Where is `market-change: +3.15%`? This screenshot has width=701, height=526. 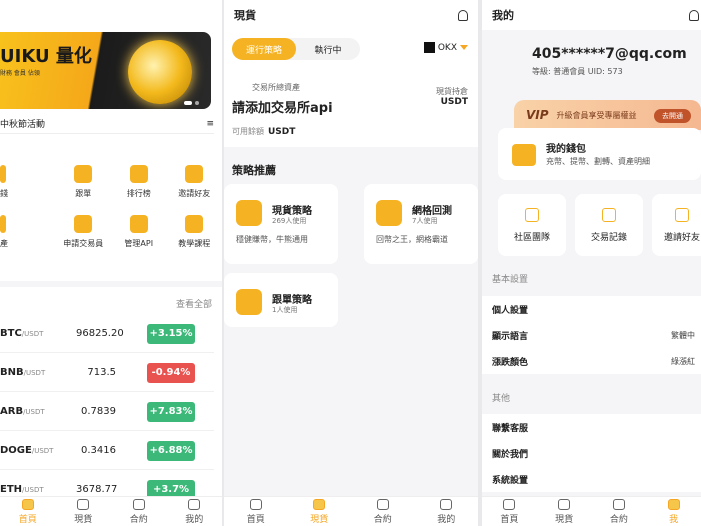
market-change: +3.15% is located at coordinates (171, 333).